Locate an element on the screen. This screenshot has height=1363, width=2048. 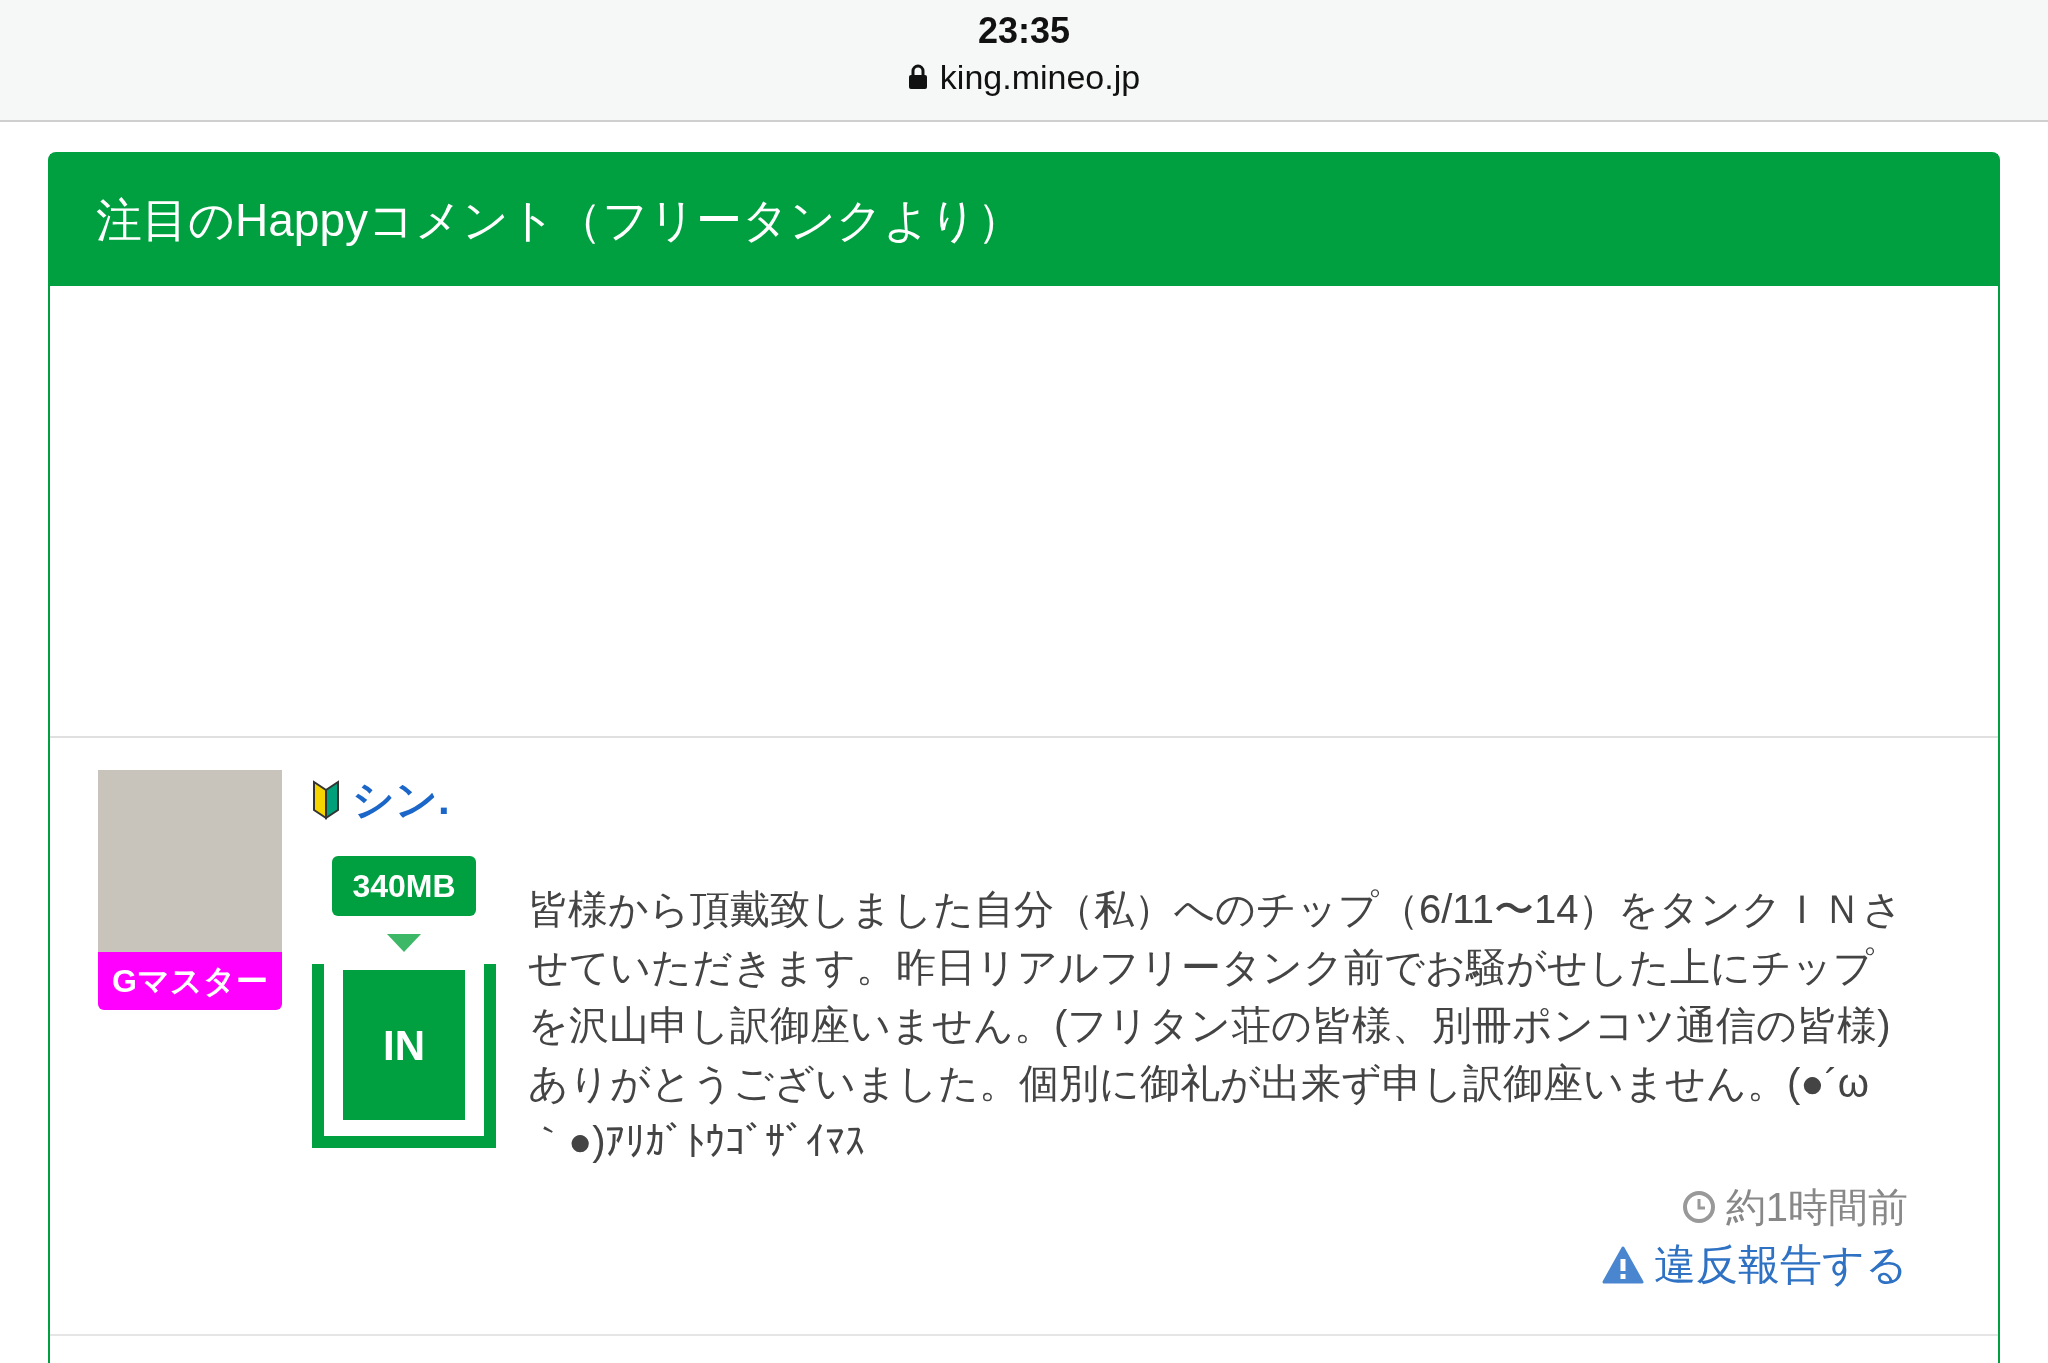
report-link: 違反報告する is located at coordinates (1755, 1265).